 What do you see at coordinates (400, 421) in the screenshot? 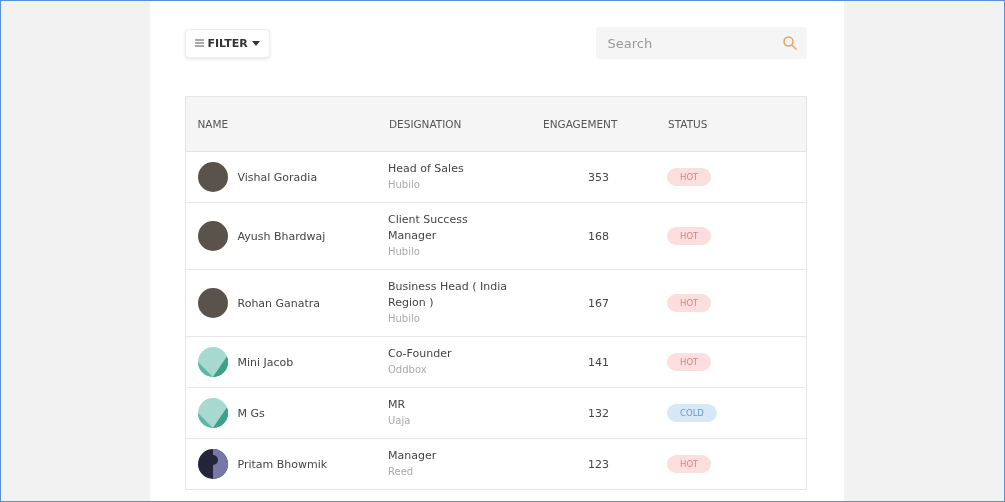
I see `company-text: Uaja` at bounding box center [400, 421].